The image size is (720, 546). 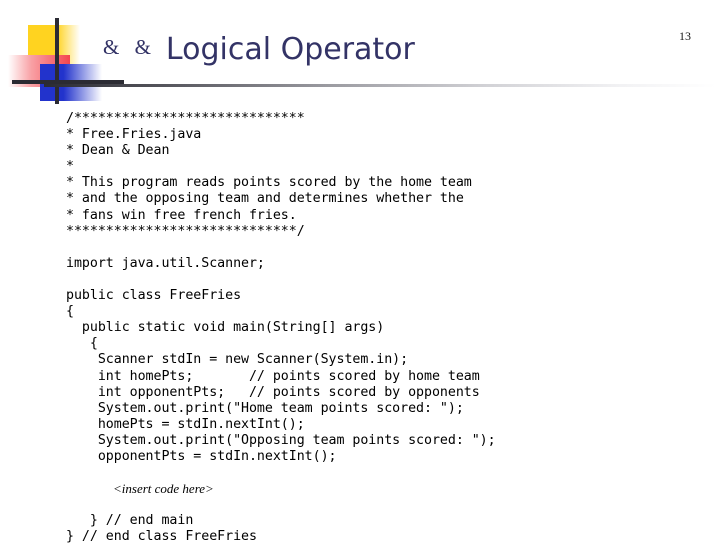 What do you see at coordinates (57, 61) in the screenshot?
I see `logo-vertical-bar` at bounding box center [57, 61].